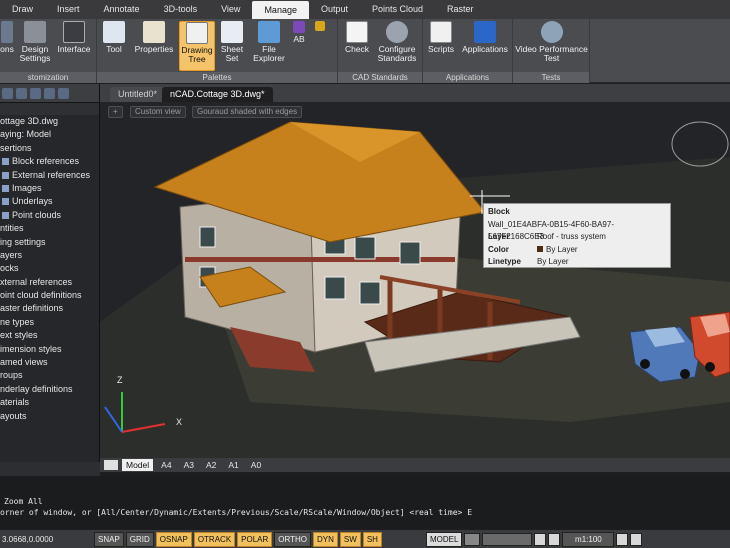 This screenshot has height=548, width=730. Describe the element at coordinates (320, 27) in the screenshot. I see `highlight-button` at that location.